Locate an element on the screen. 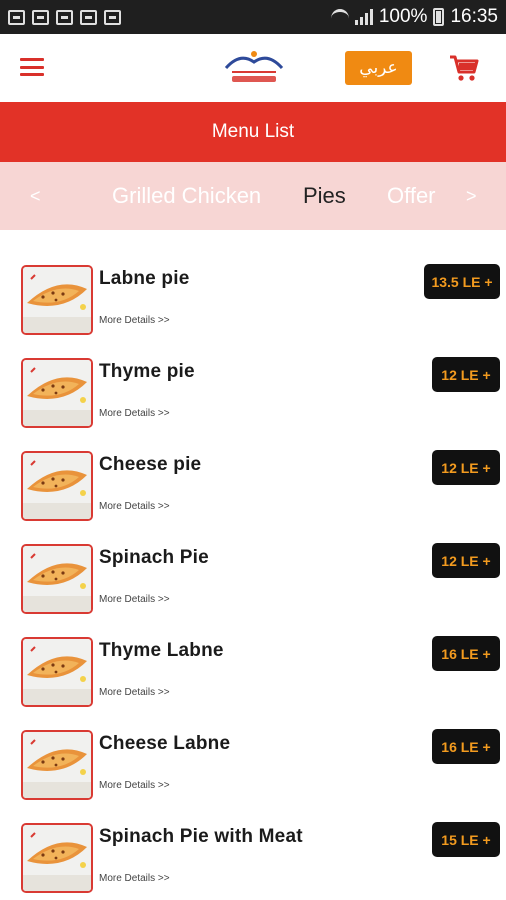 Image resolution: width=506 pixels, height=900 pixels. notification-icon is located at coordinates (16, 17).